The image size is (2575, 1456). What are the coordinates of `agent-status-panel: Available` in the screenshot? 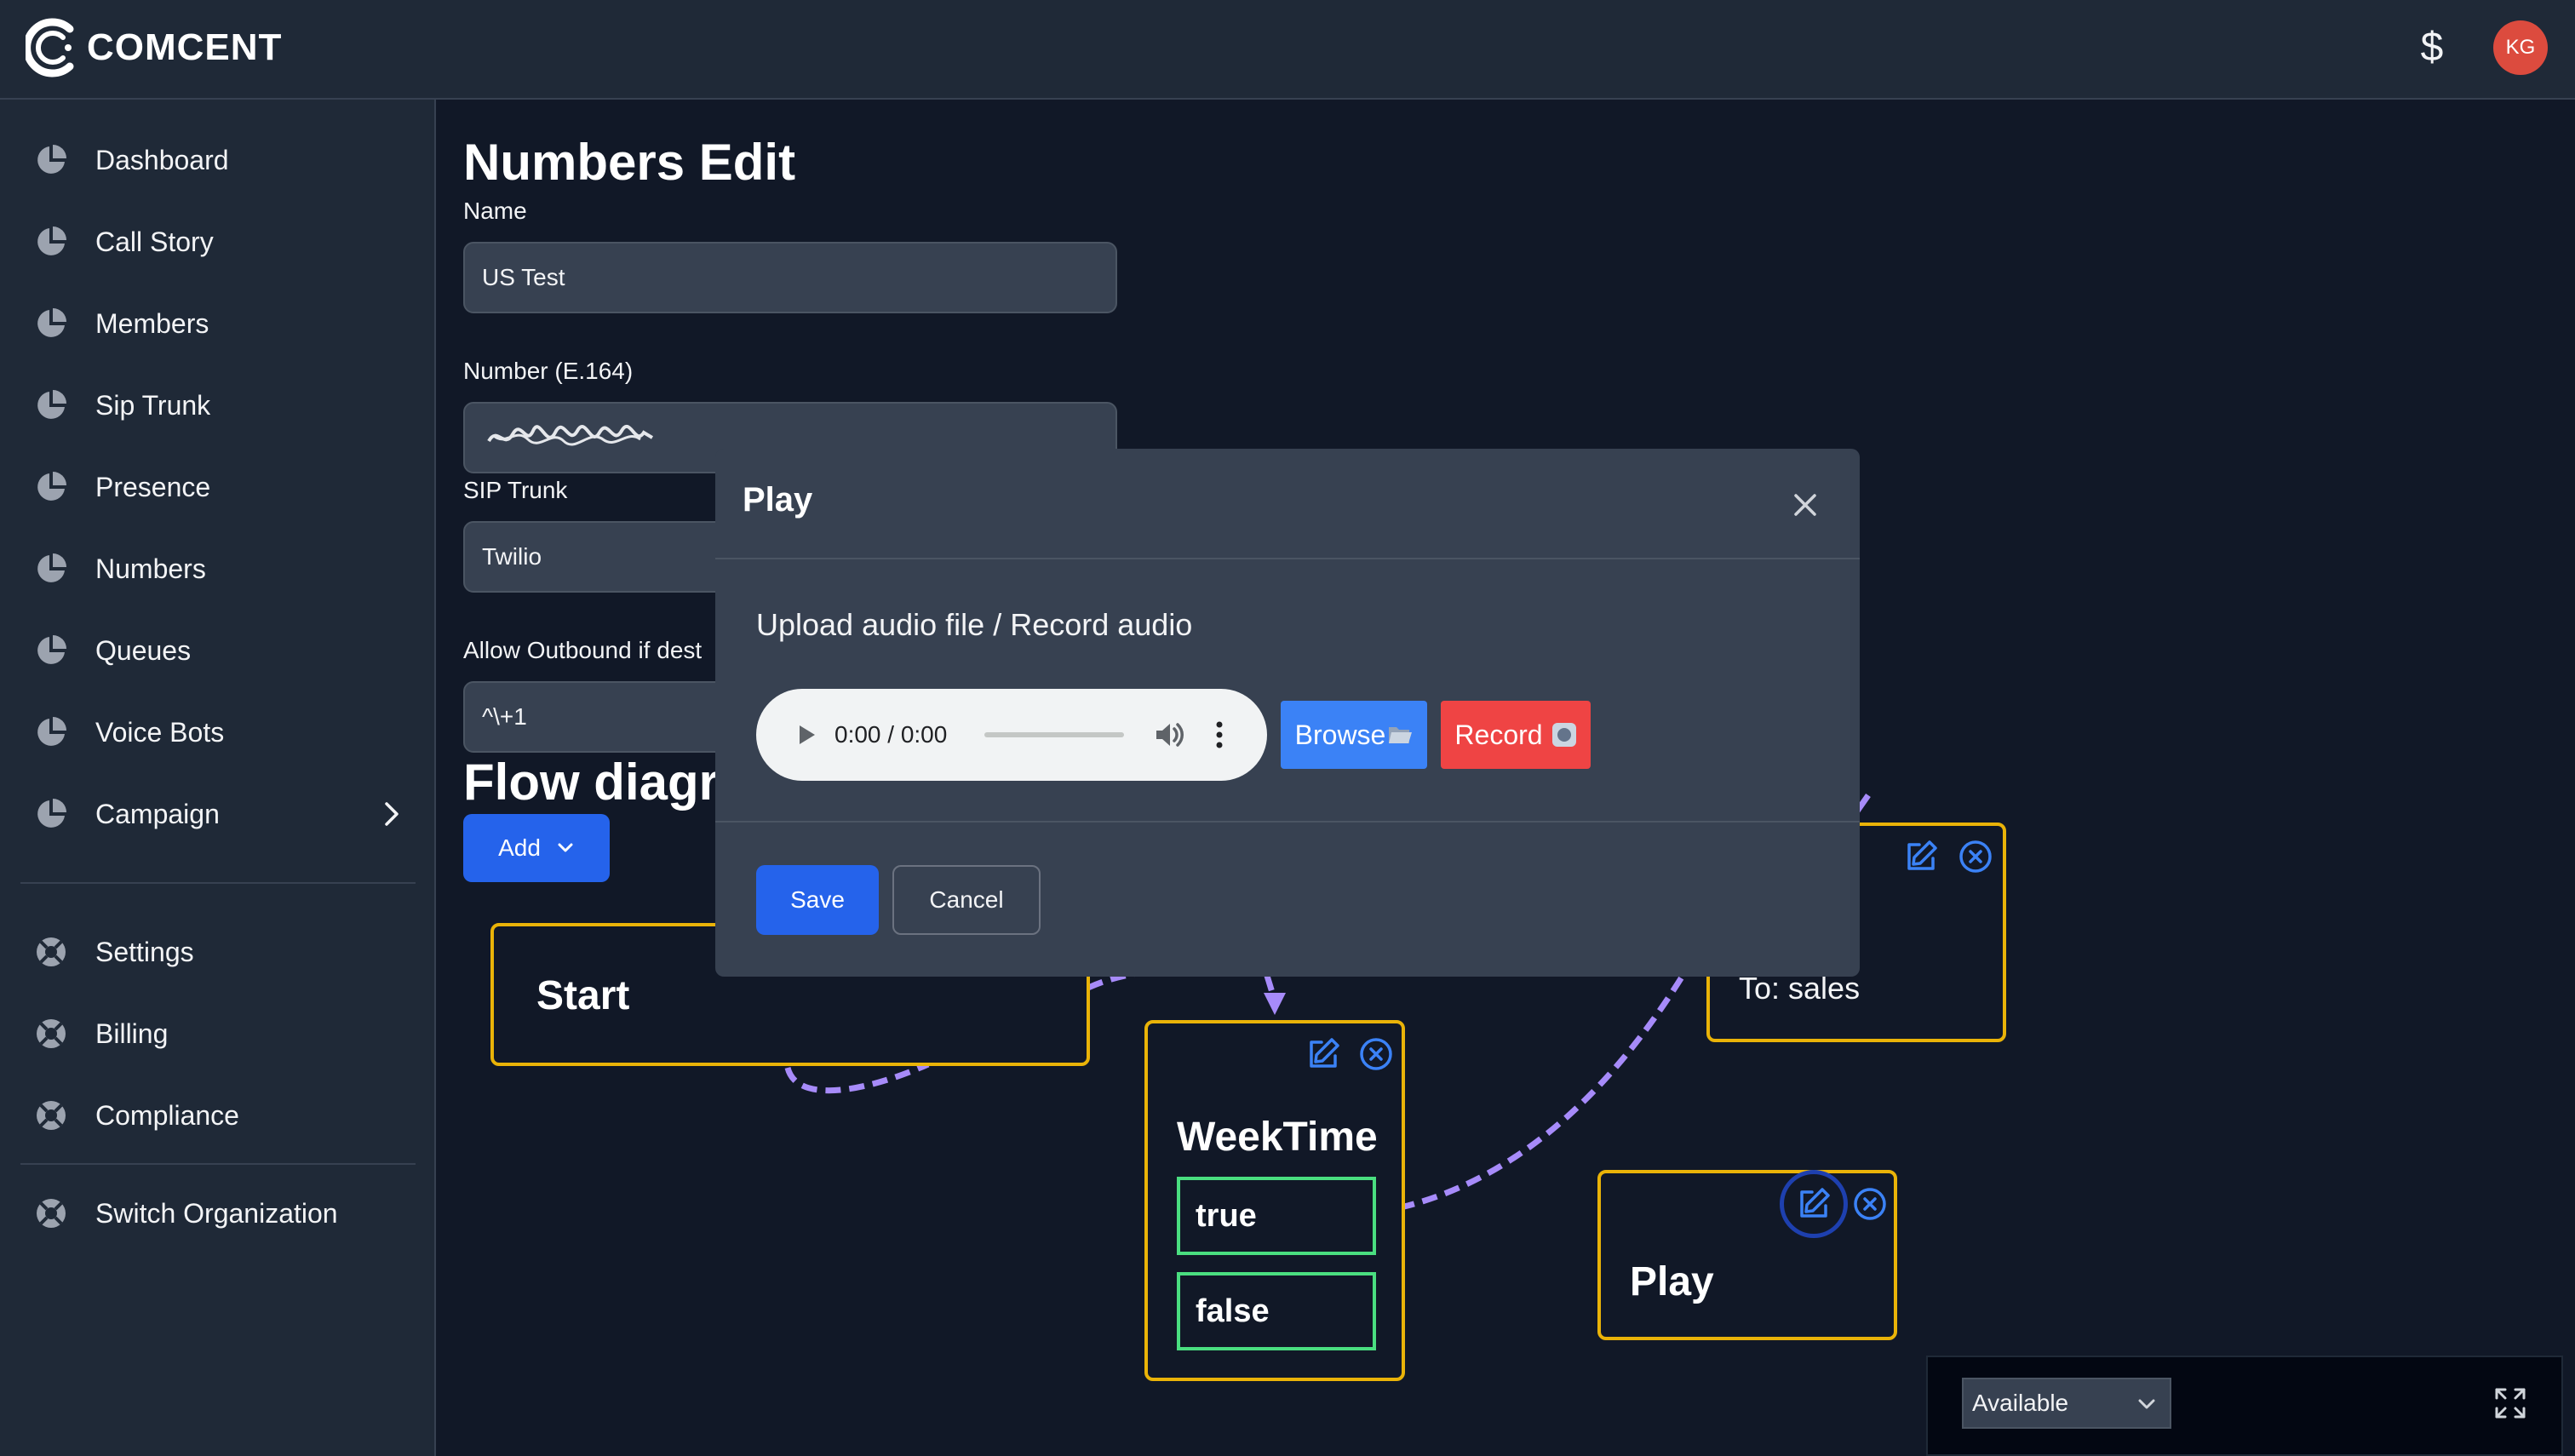 It's located at (2244, 1406).